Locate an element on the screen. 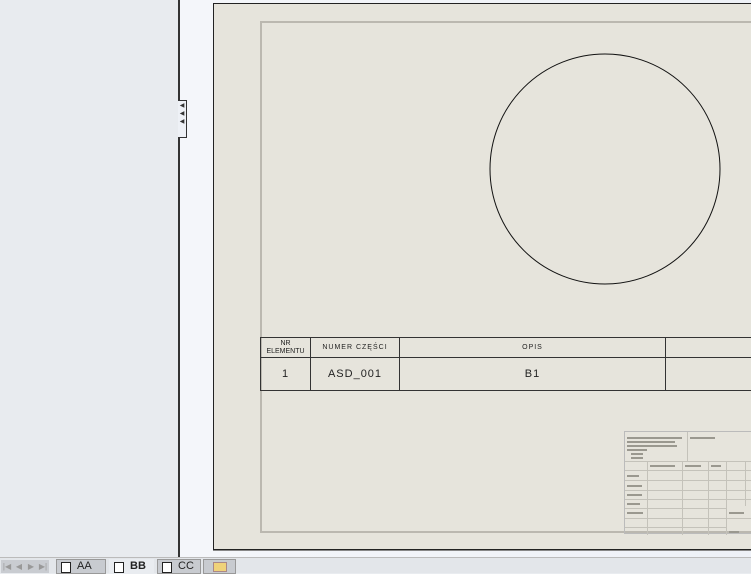 The width and height of the screenshot is (751, 574). table-row: 1 ASD_001 B1 is located at coordinates (506, 374).